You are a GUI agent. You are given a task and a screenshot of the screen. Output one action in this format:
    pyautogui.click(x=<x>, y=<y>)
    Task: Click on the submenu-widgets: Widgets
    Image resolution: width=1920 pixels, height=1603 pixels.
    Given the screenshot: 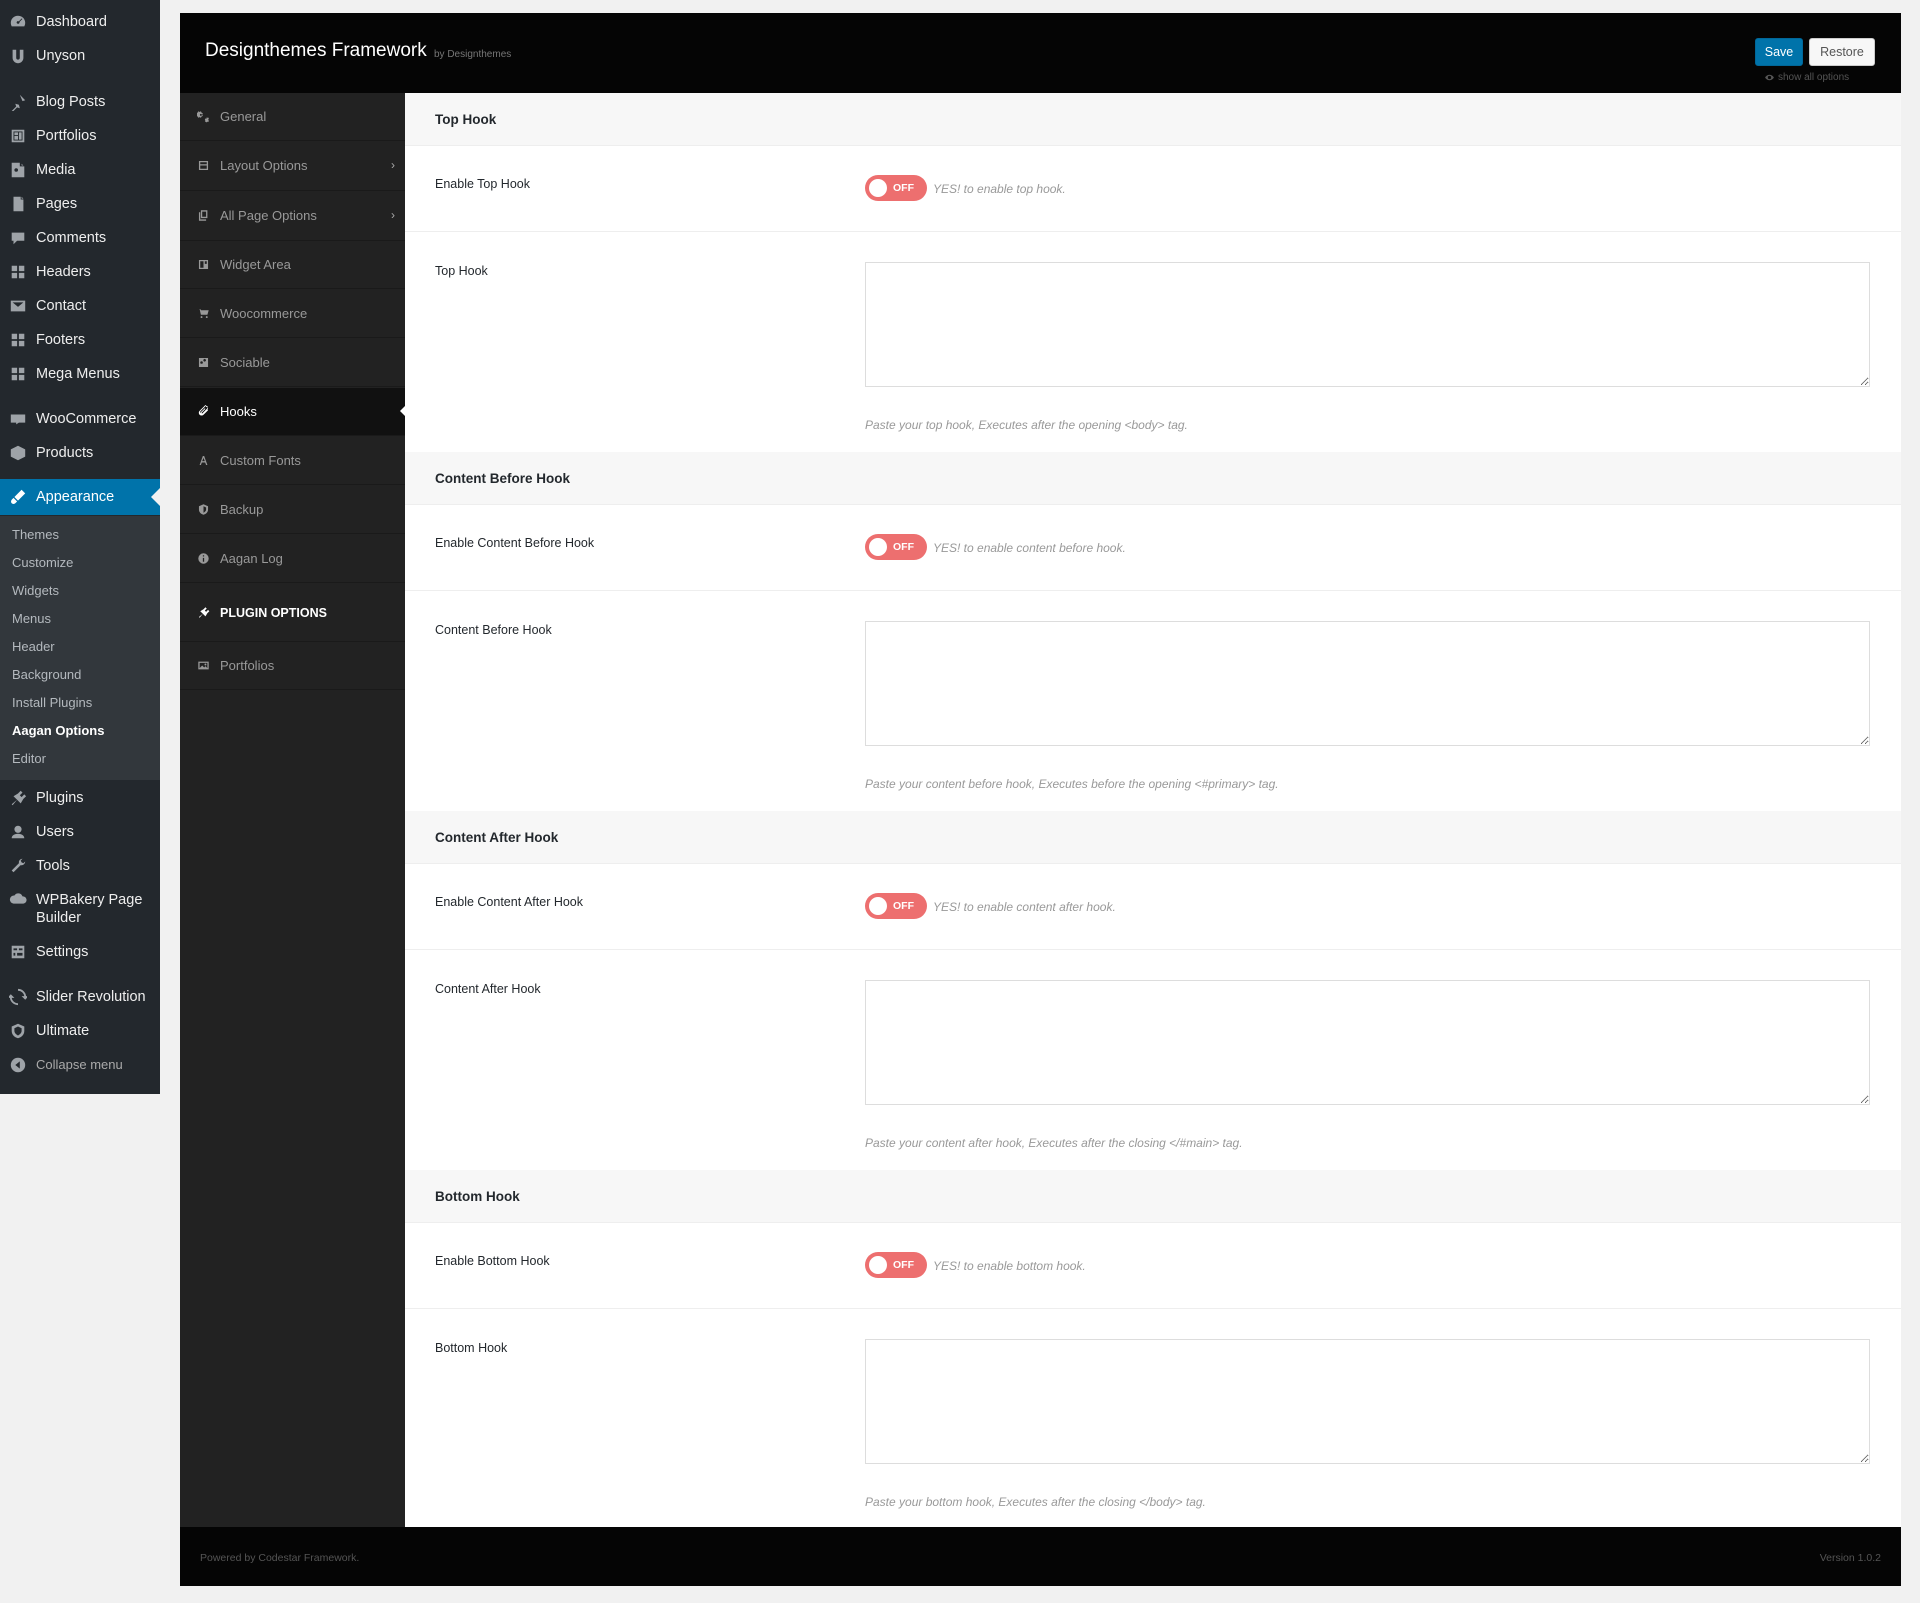 What is the action you would take?
    pyautogui.click(x=35, y=590)
    